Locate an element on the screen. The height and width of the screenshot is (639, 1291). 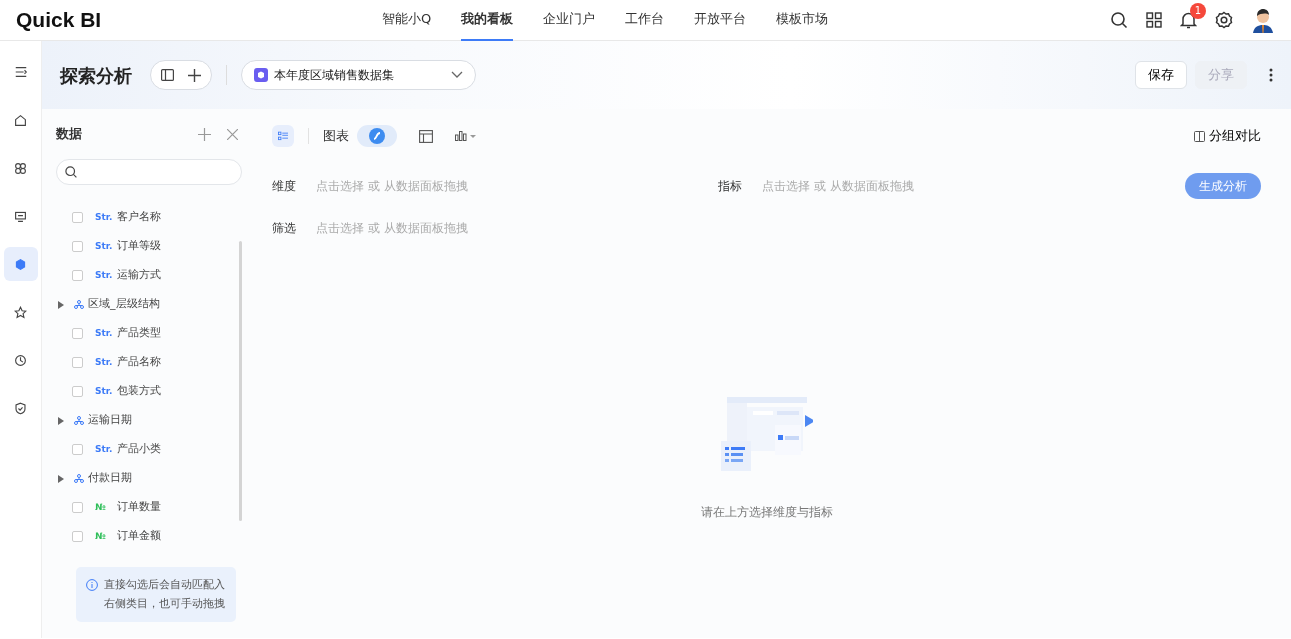
ai-toggle is located at coordinates (377, 136).